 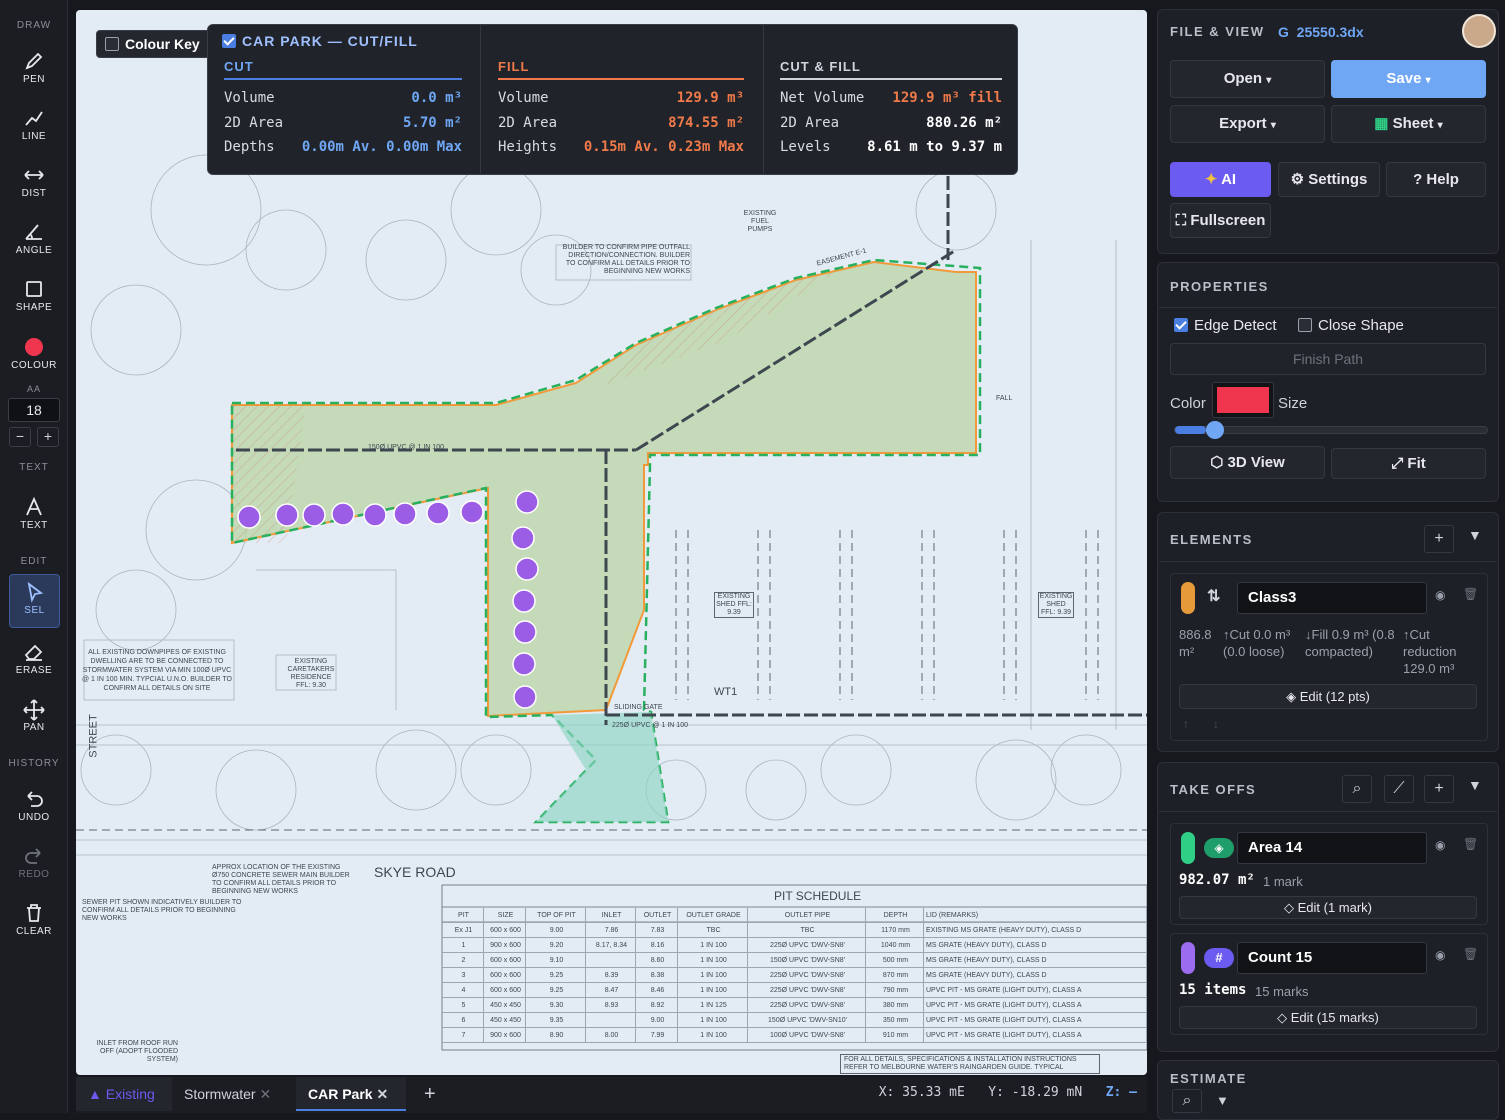 I want to click on shape-tool-button: SHAPE, so click(x=34, y=299).